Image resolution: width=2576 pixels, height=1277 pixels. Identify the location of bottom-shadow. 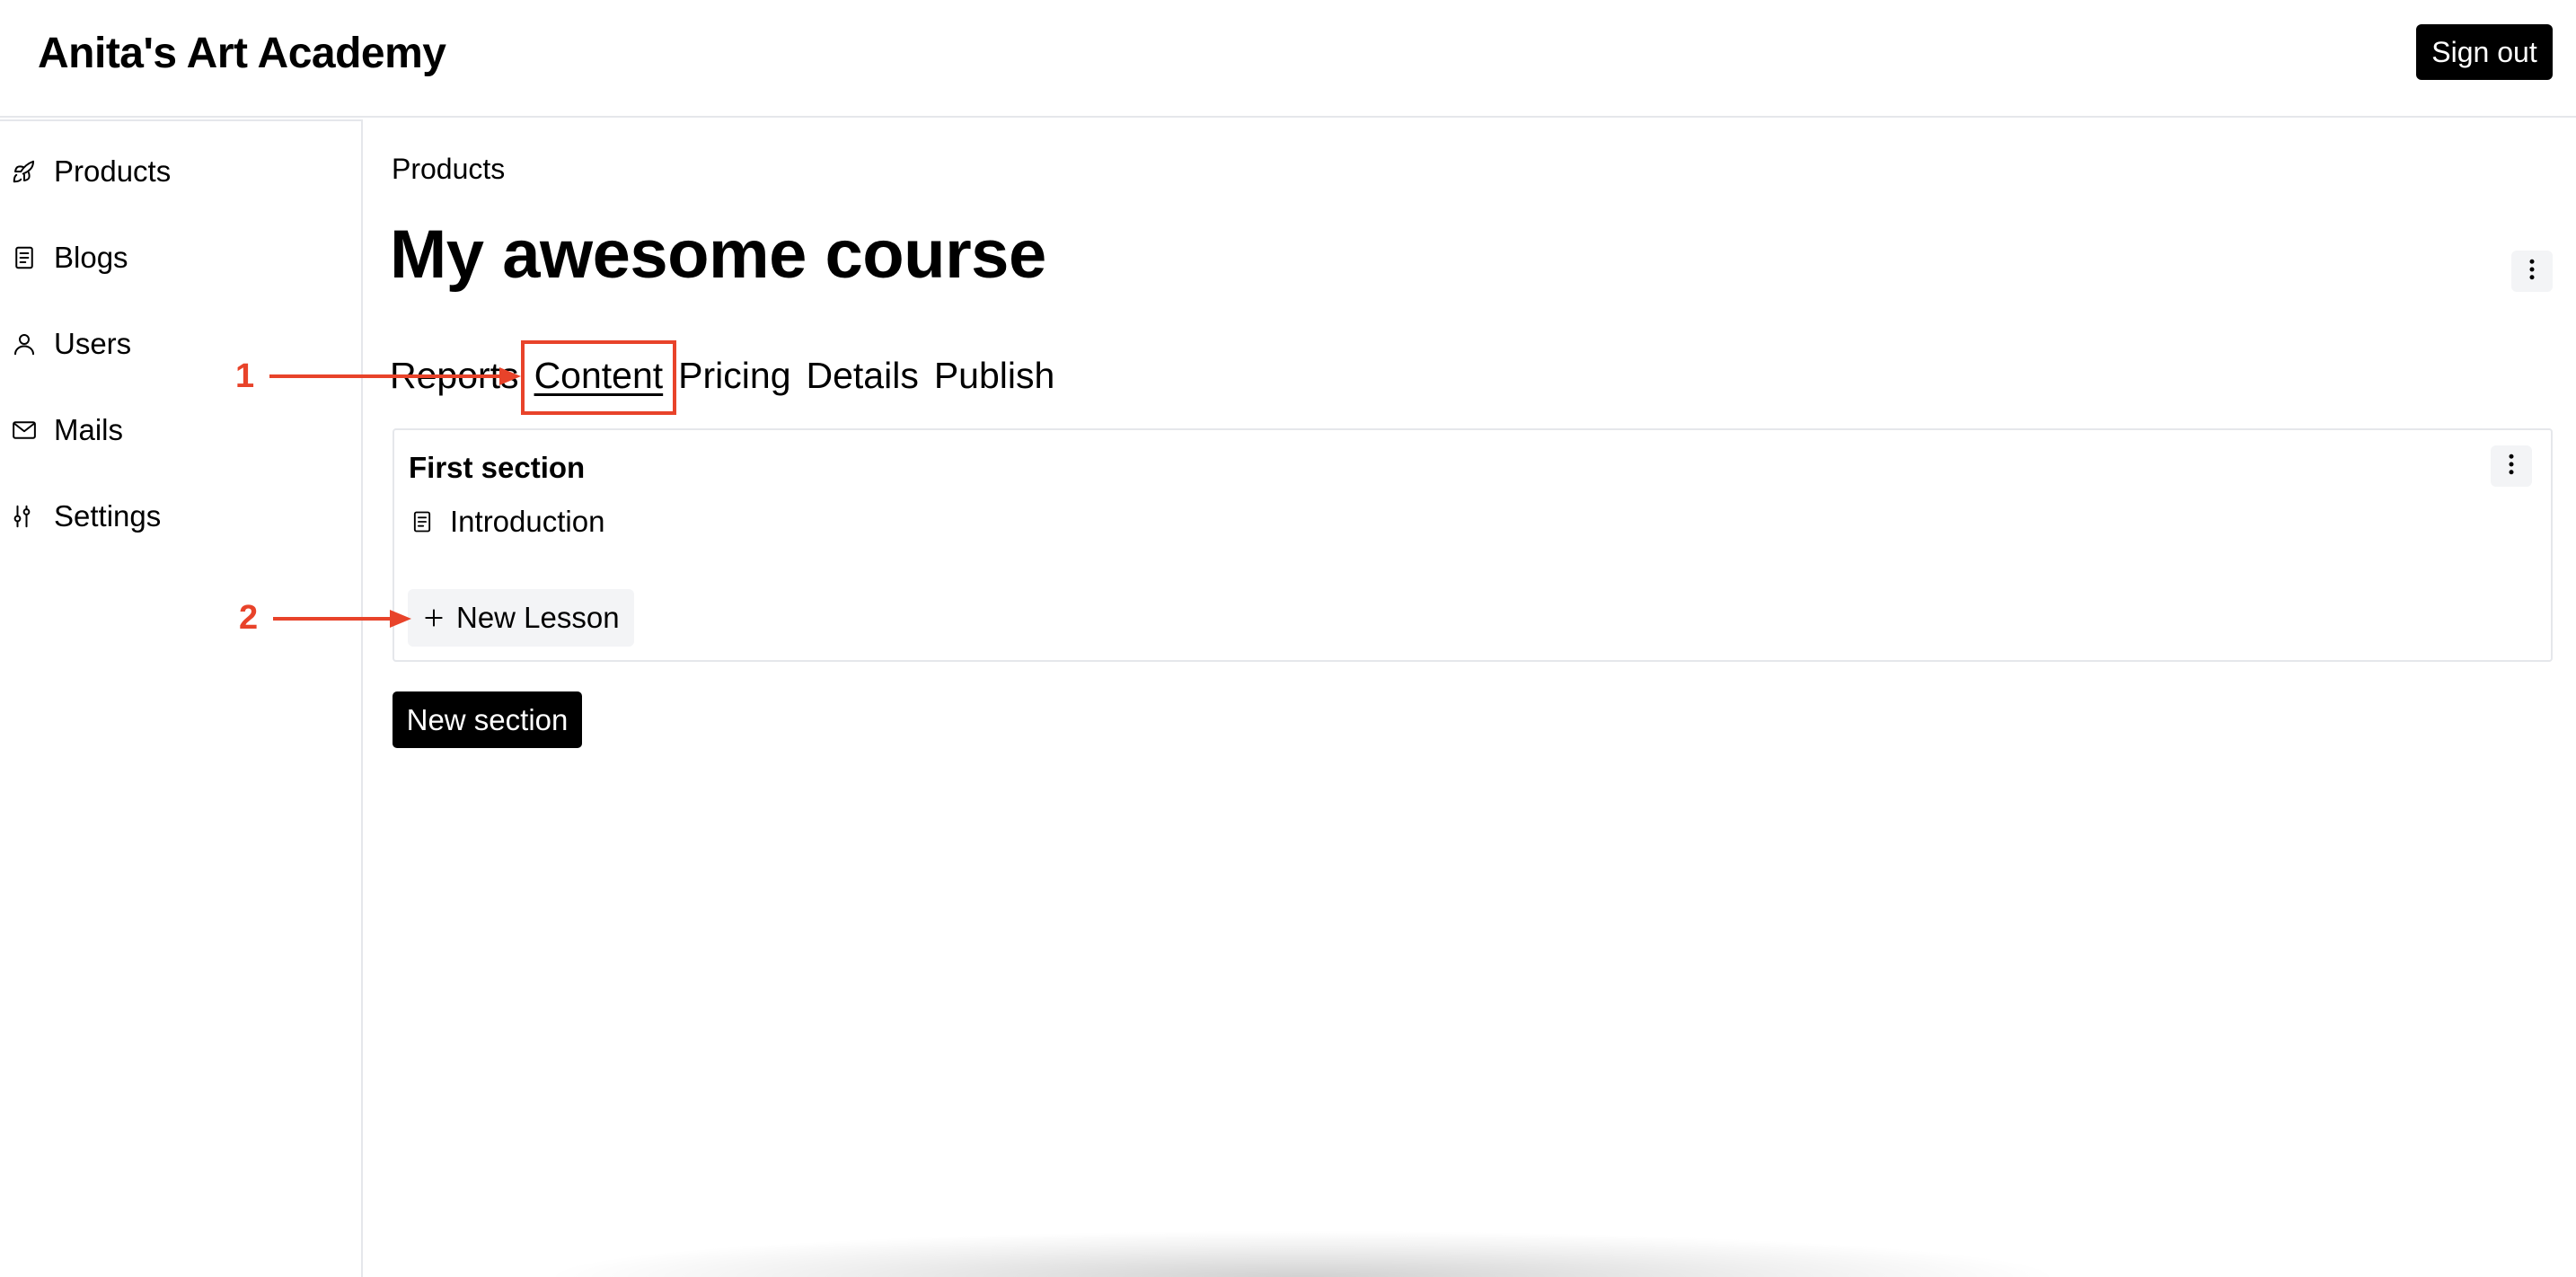
(1302, 1253).